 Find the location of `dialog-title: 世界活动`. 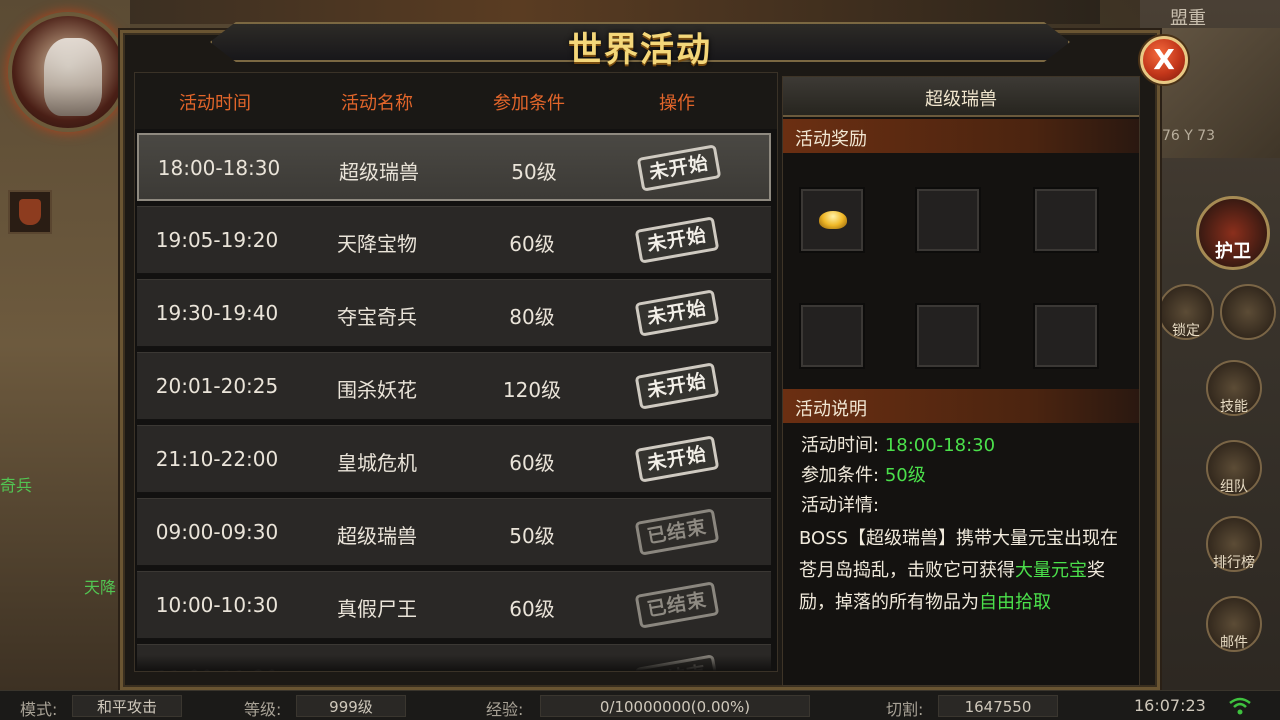

dialog-title: 世界活动 is located at coordinates (640, 50).